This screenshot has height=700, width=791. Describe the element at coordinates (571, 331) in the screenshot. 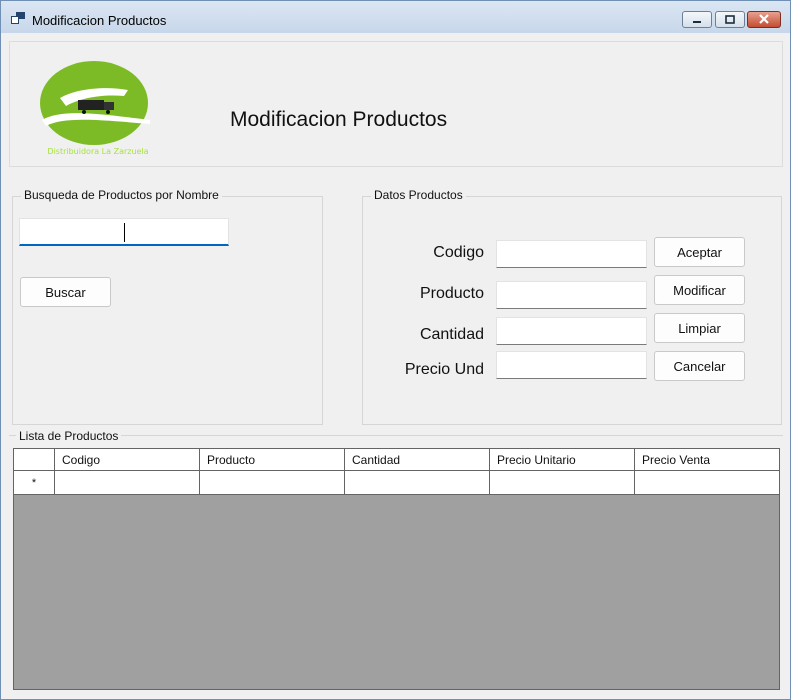

I see `cantidad-input` at that location.